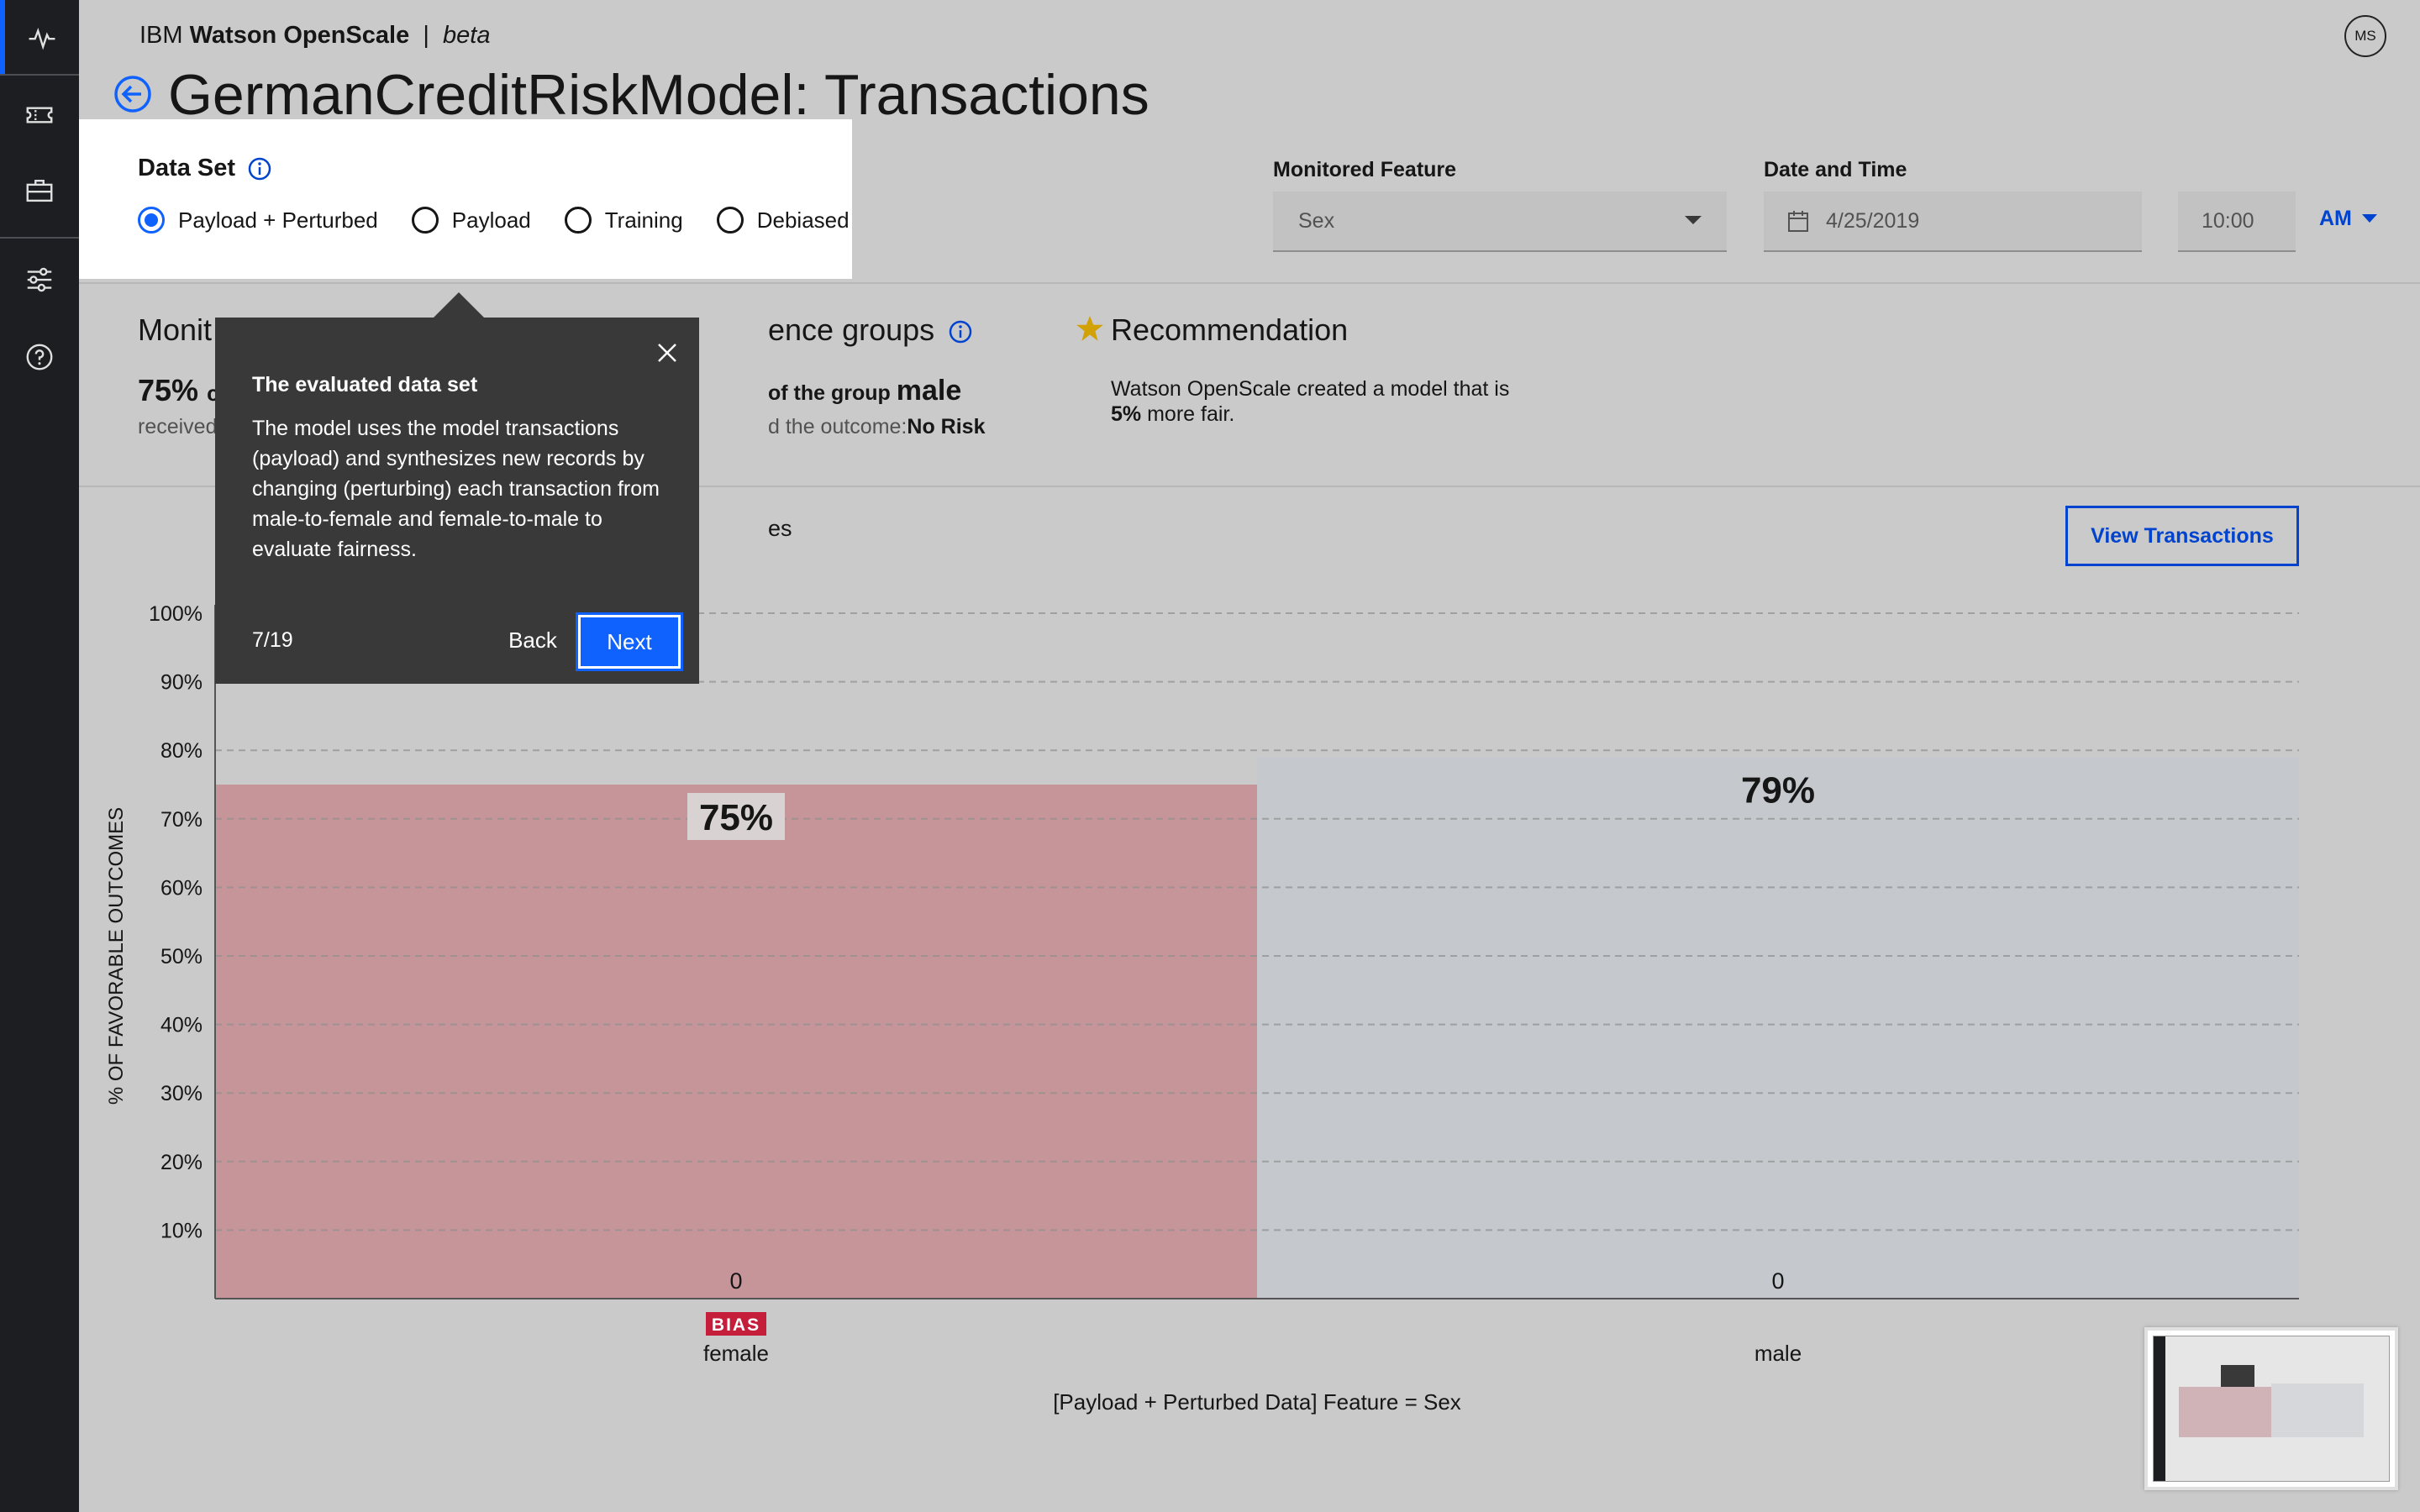 Image resolution: width=2420 pixels, height=1512 pixels. What do you see at coordinates (2228, 220) in the screenshot?
I see `time-value: 10:00` at bounding box center [2228, 220].